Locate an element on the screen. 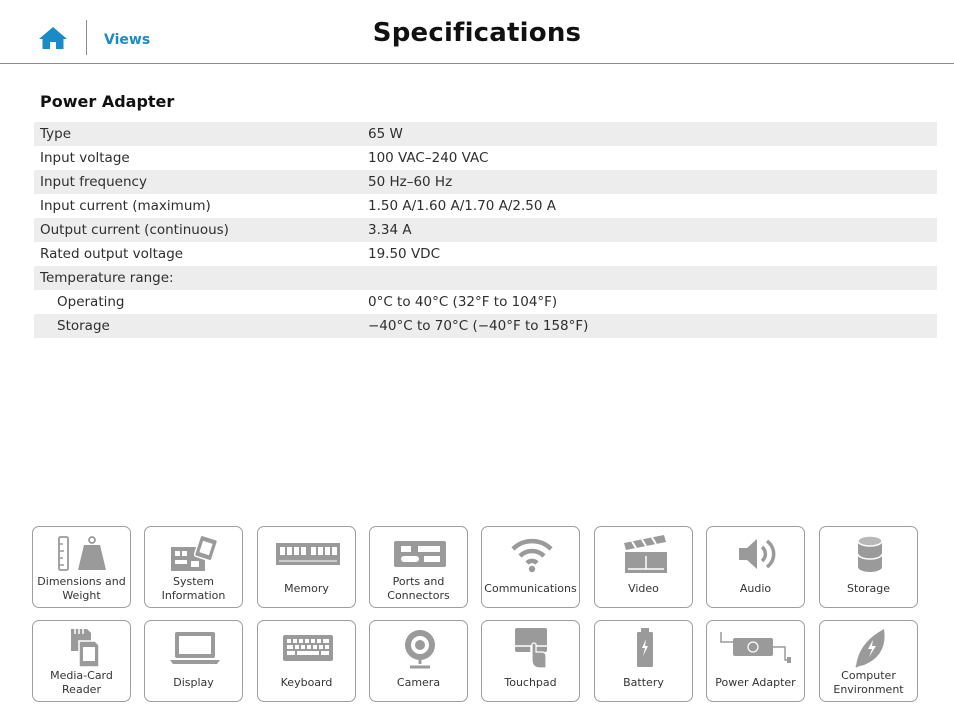  spec-value: 65 W is located at coordinates (385, 134).